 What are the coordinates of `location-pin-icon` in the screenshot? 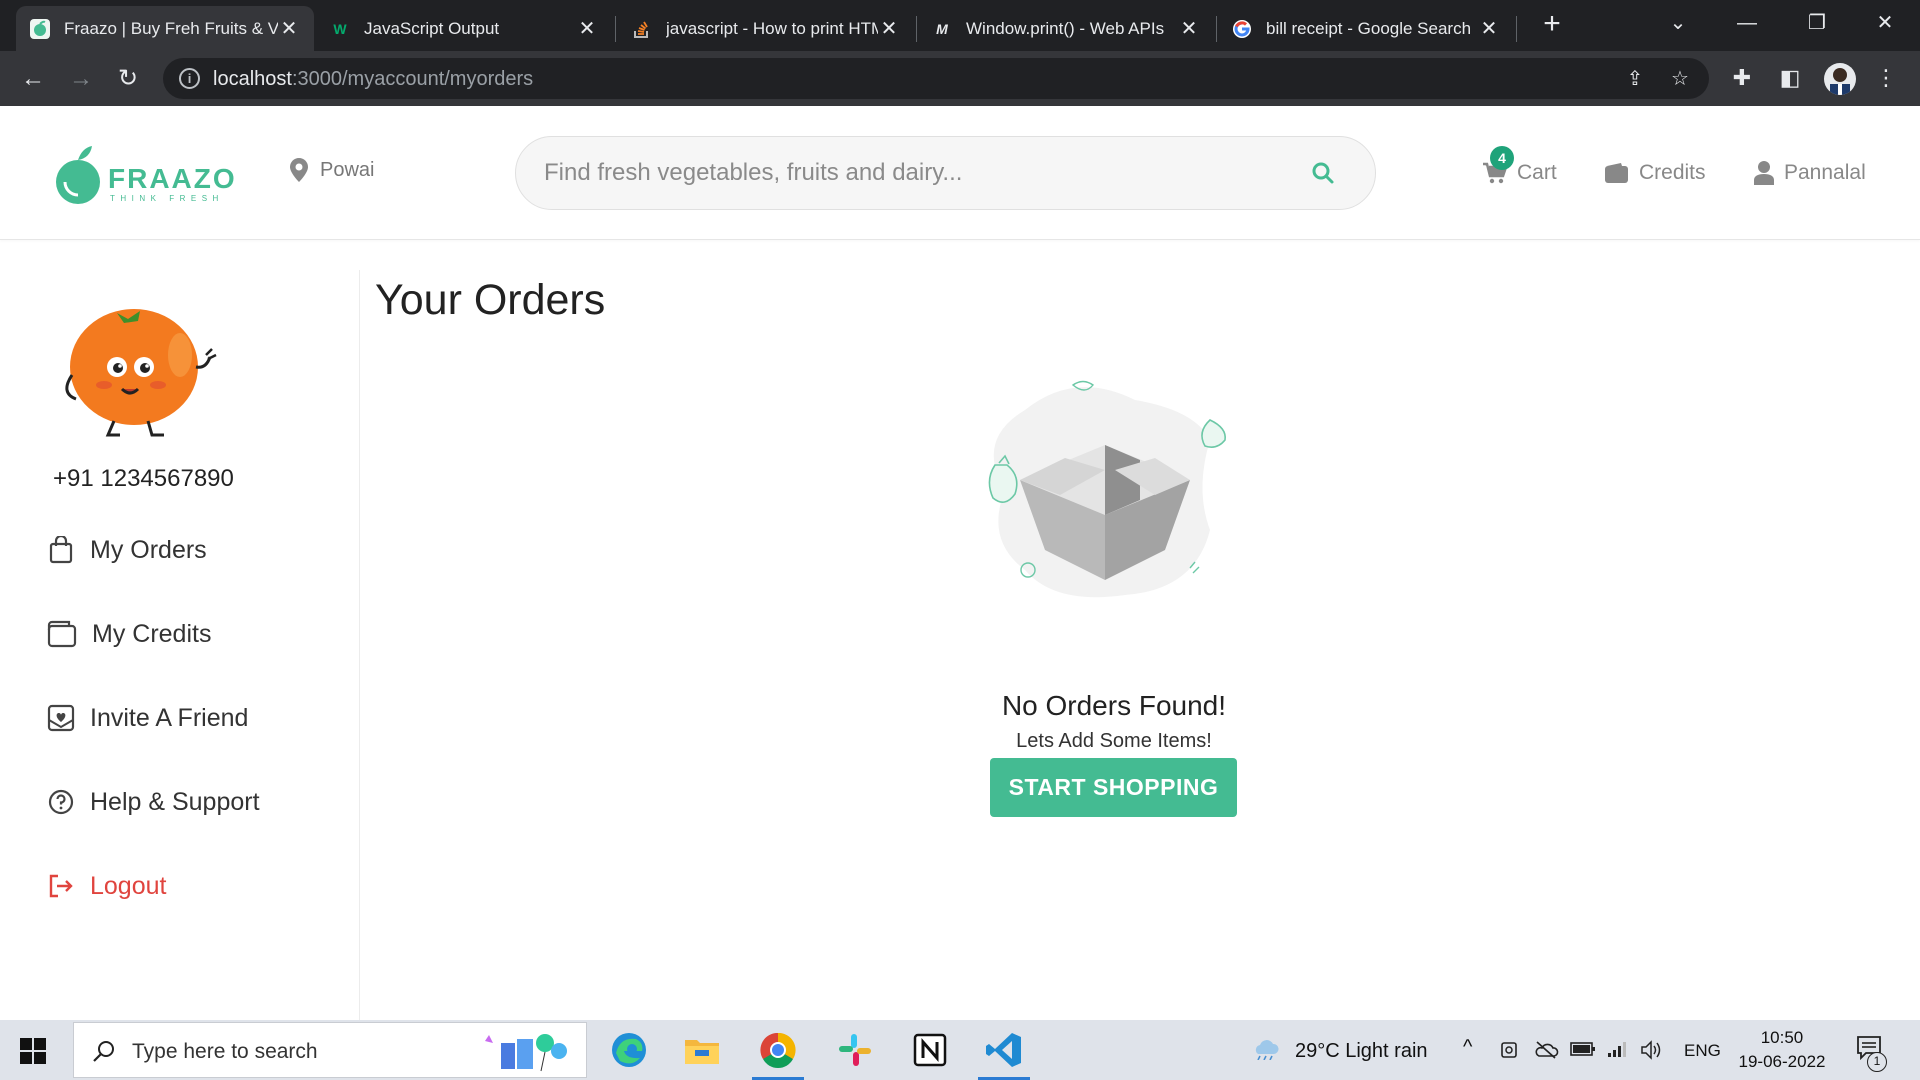 It's located at (299, 170).